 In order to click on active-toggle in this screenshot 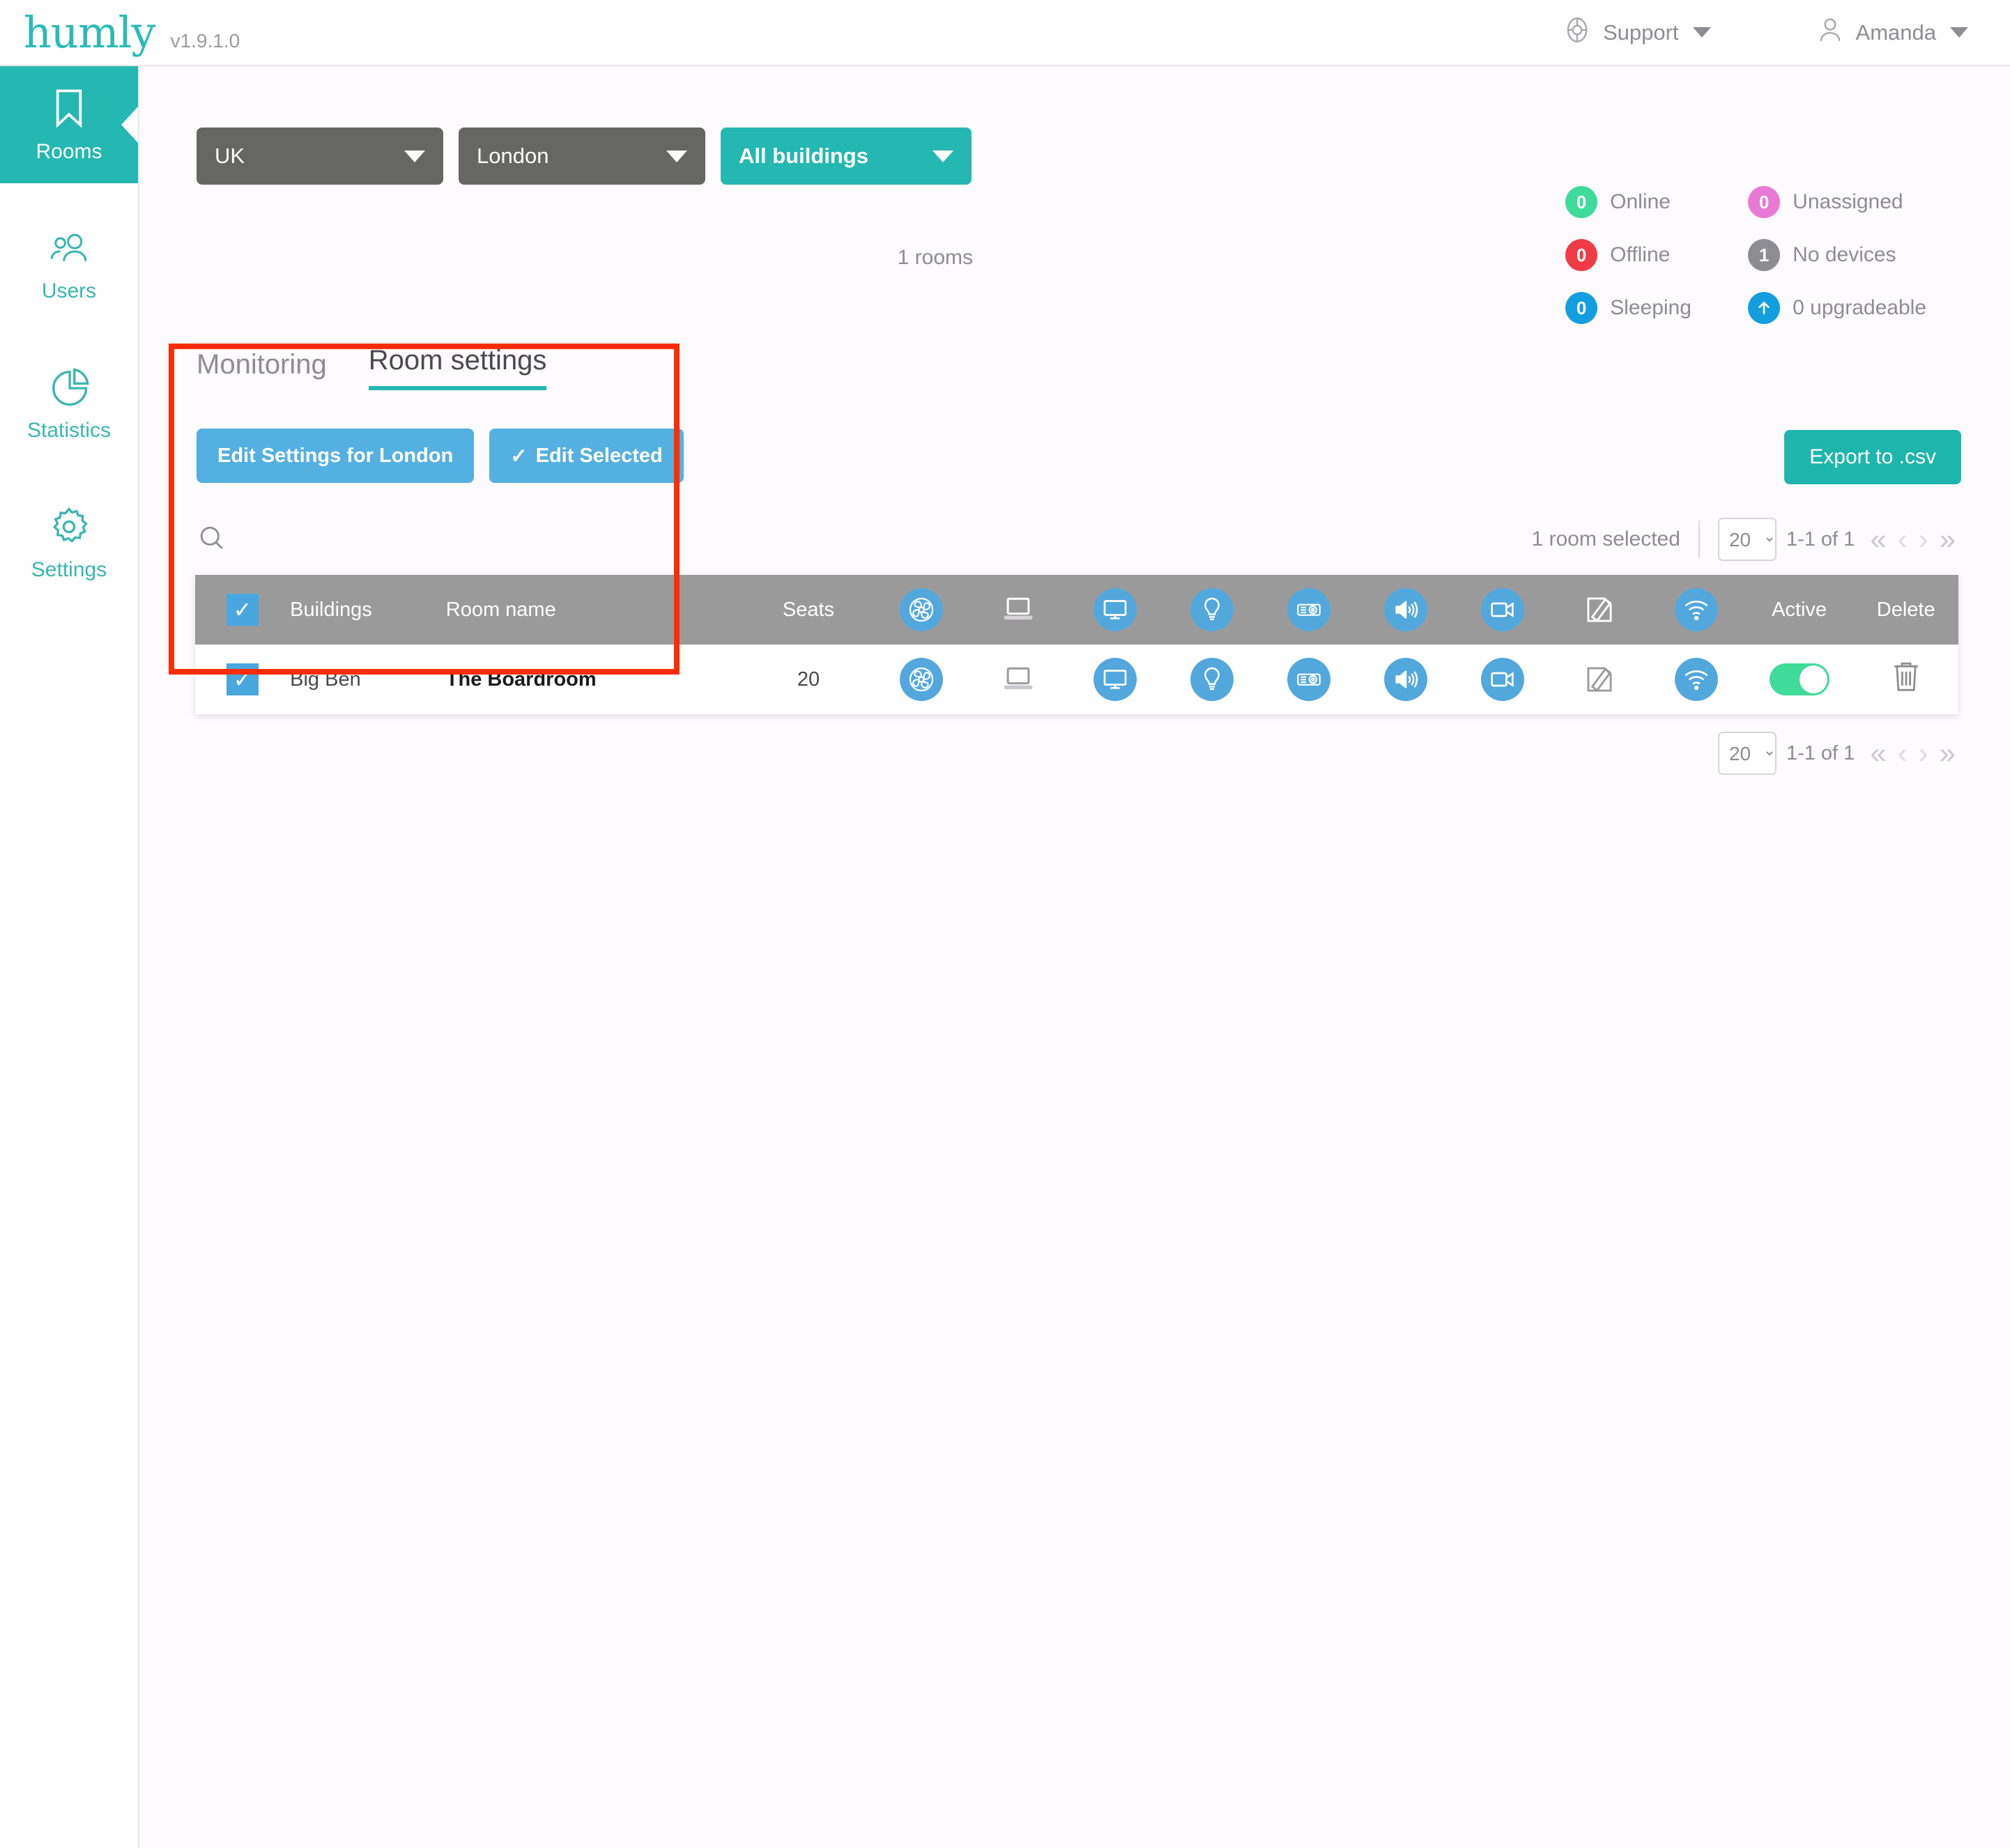, I will do `click(1799, 679)`.